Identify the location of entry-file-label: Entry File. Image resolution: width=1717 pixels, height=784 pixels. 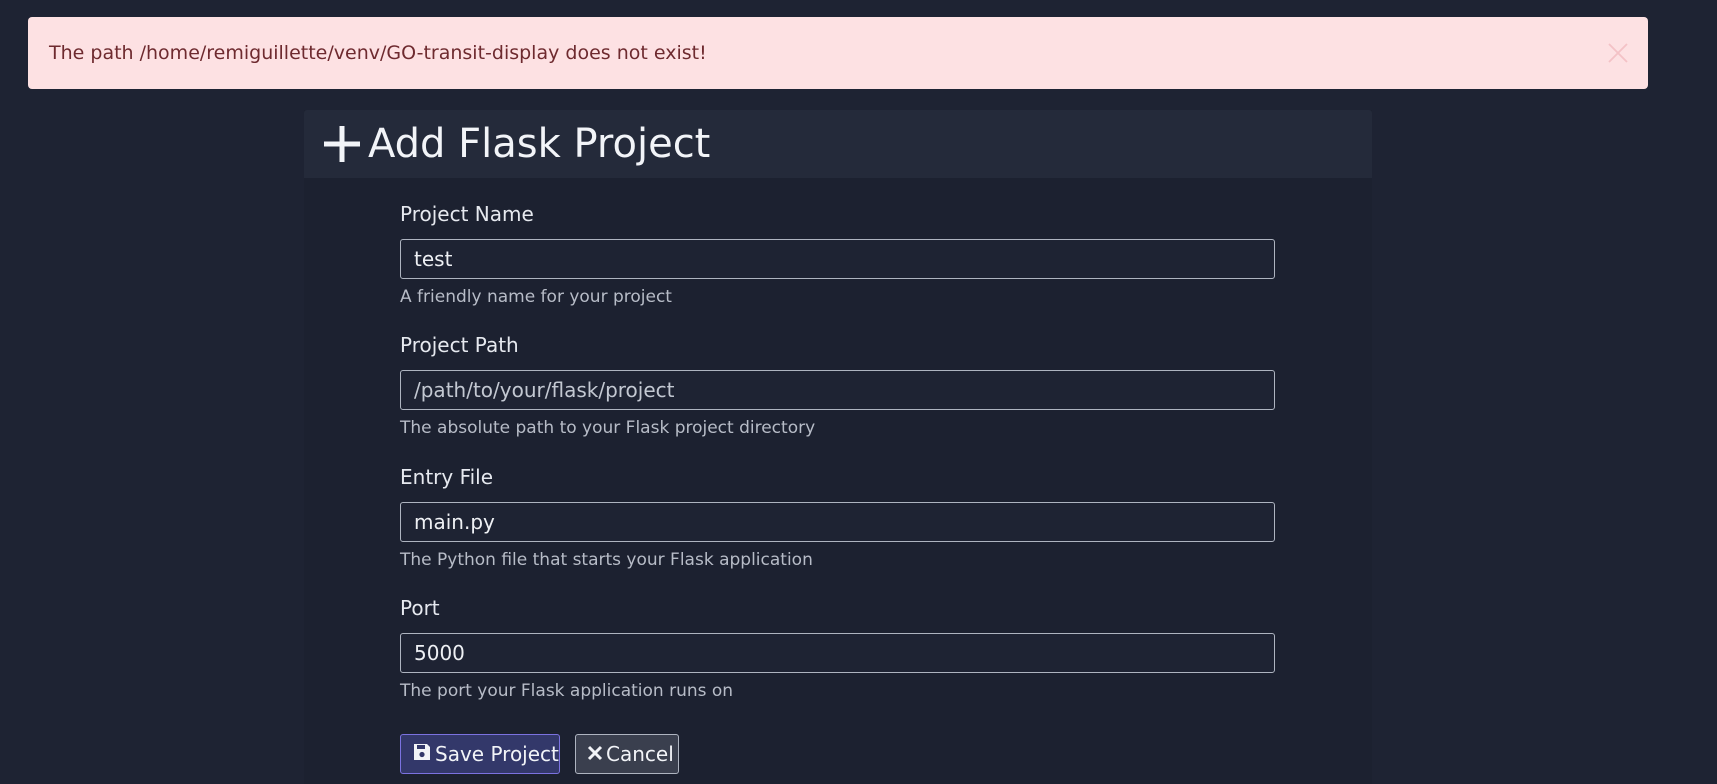
(447, 477).